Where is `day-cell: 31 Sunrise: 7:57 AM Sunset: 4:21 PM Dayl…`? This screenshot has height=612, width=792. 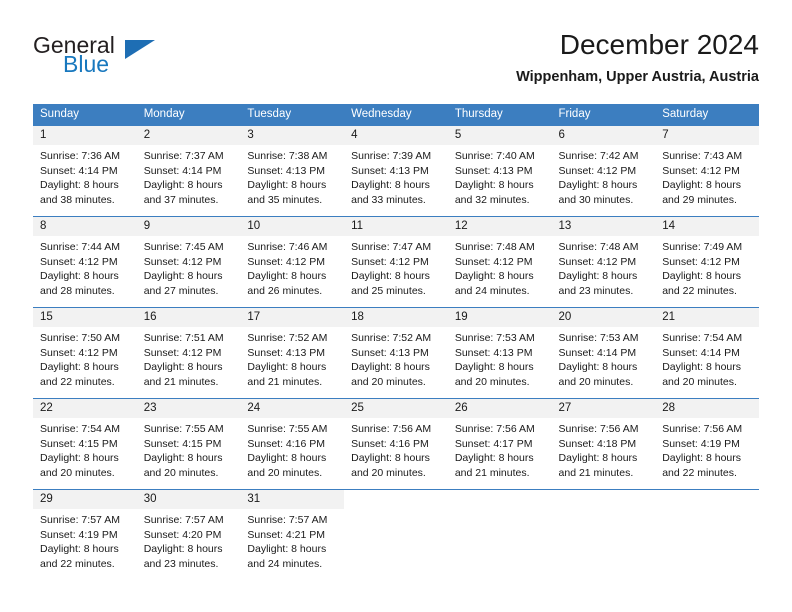 day-cell: 31 Sunrise: 7:57 AM Sunset: 4:21 PM Dayl… is located at coordinates (292, 533).